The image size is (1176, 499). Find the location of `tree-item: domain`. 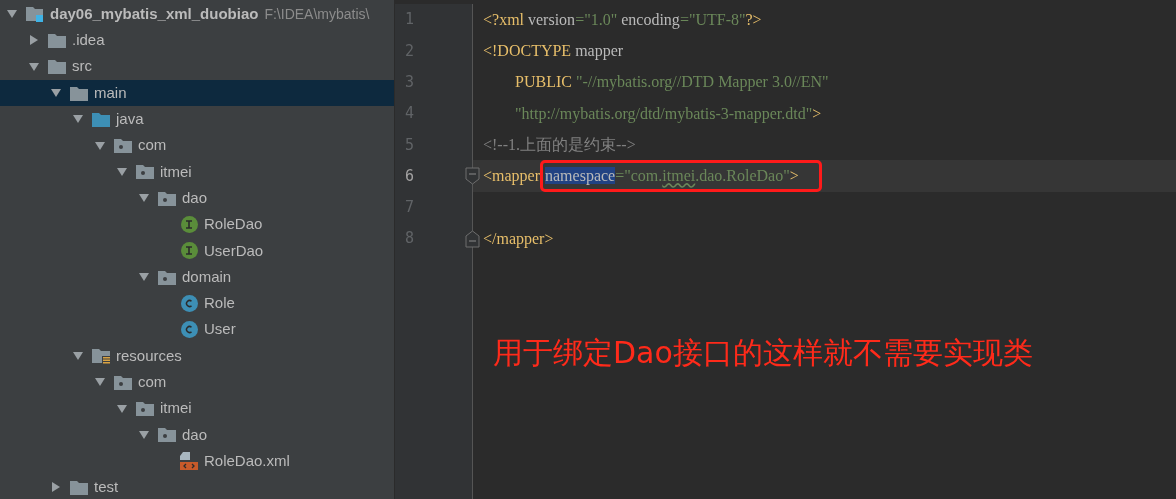

tree-item: domain is located at coordinates (197, 277).